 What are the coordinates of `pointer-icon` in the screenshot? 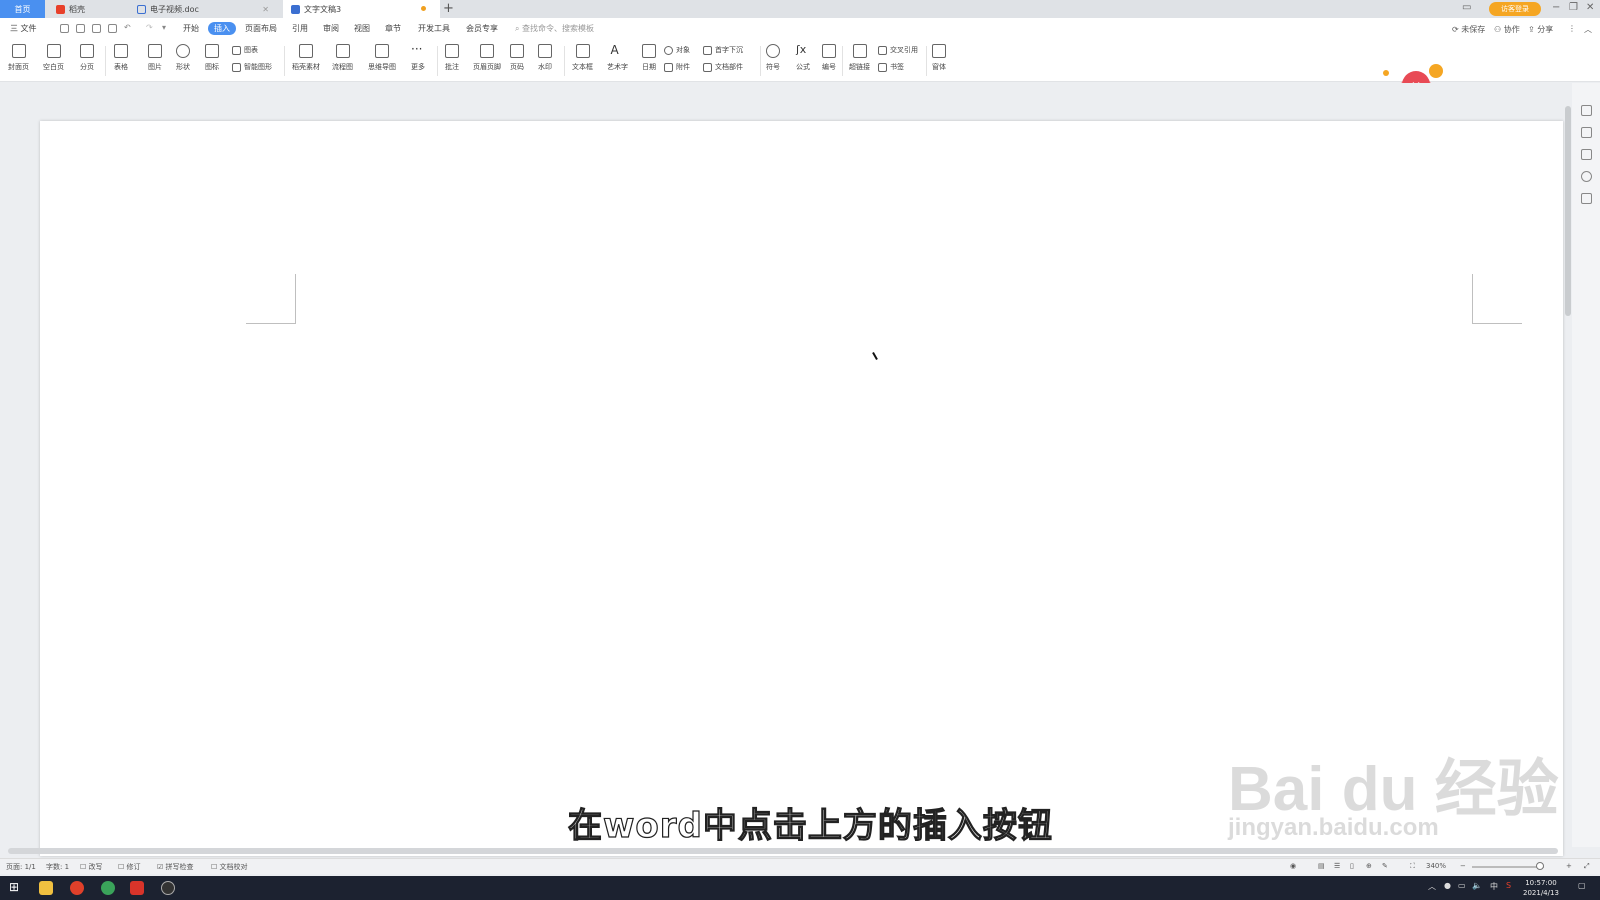 It's located at (1586, 132).